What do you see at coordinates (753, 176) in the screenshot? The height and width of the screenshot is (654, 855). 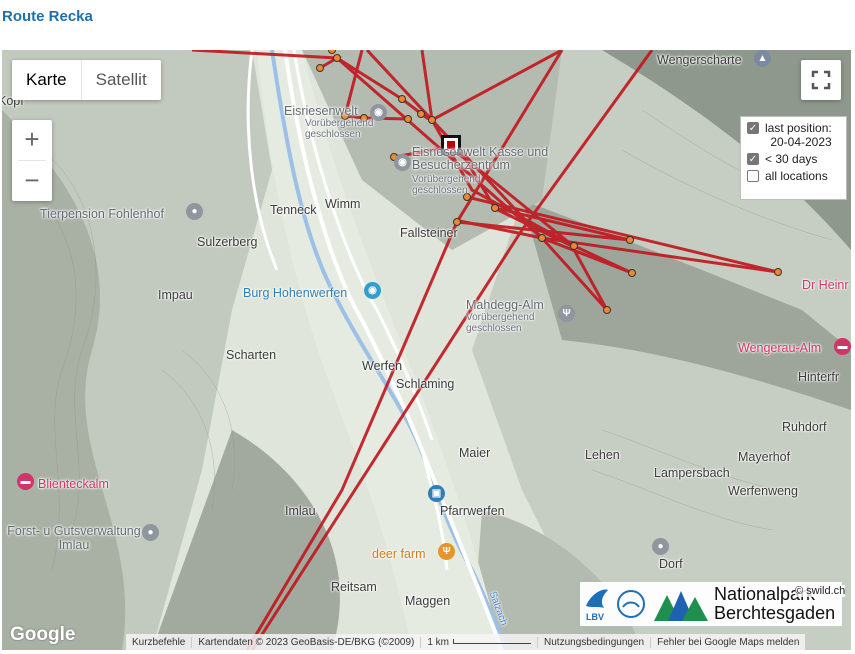 I see `all-locations-checkbox` at bounding box center [753, 176].